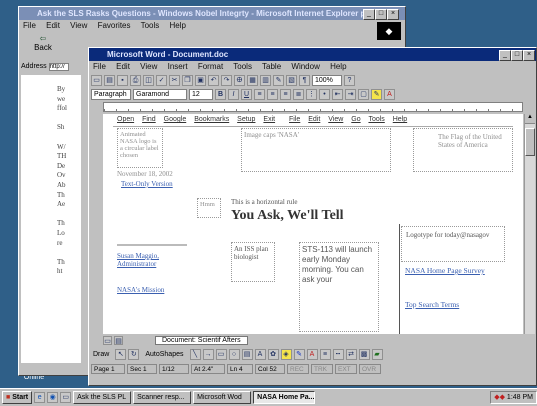 The image size is (537, 406). What do you see at coordinates (278, 80) in the screenshot?
I see `drawing-icon: ✎` at bounding box center [278, 80].